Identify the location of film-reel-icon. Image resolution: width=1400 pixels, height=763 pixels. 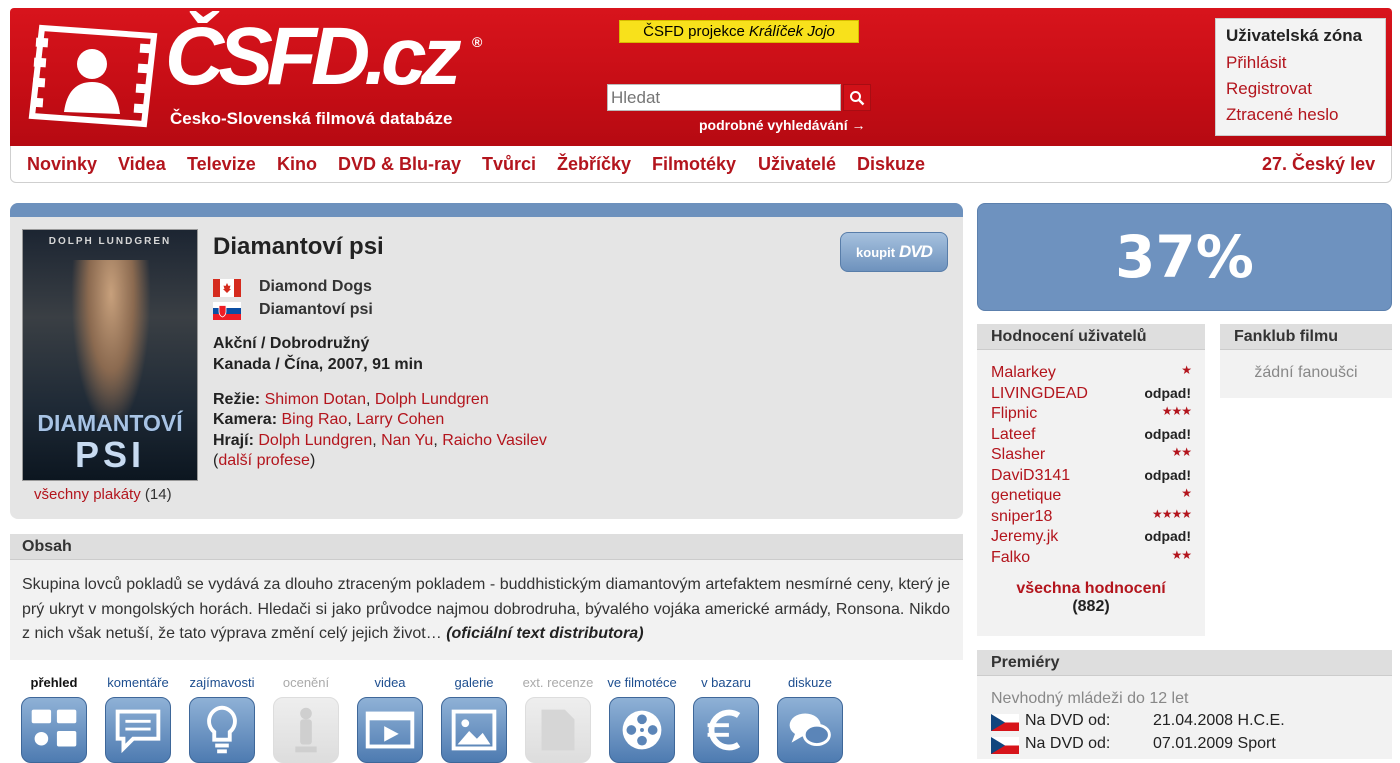
(642, 730).